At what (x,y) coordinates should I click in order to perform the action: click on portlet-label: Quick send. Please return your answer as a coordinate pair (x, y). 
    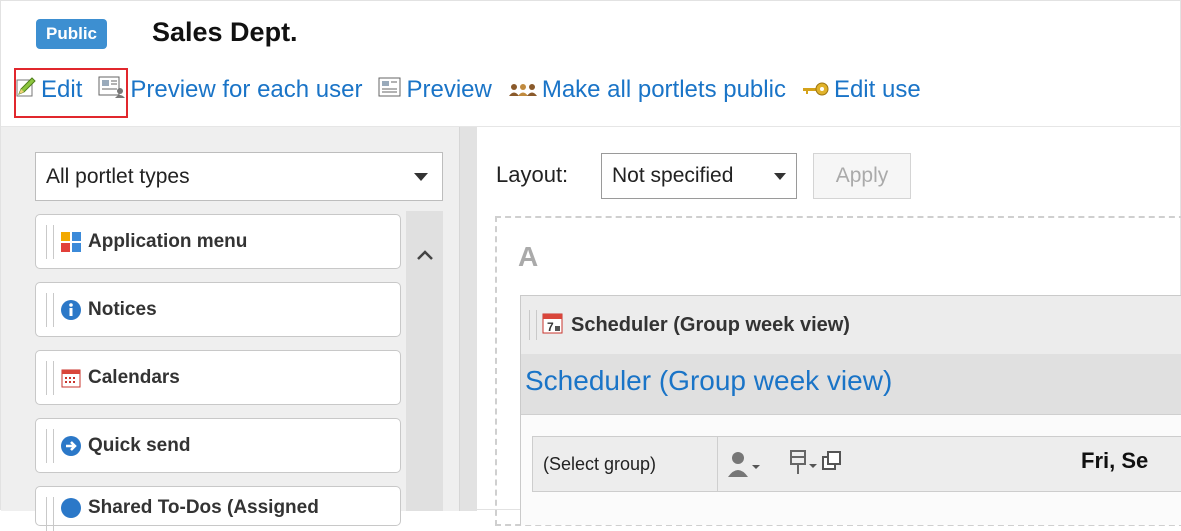
    Looking at the image, I should click on (139, 445).